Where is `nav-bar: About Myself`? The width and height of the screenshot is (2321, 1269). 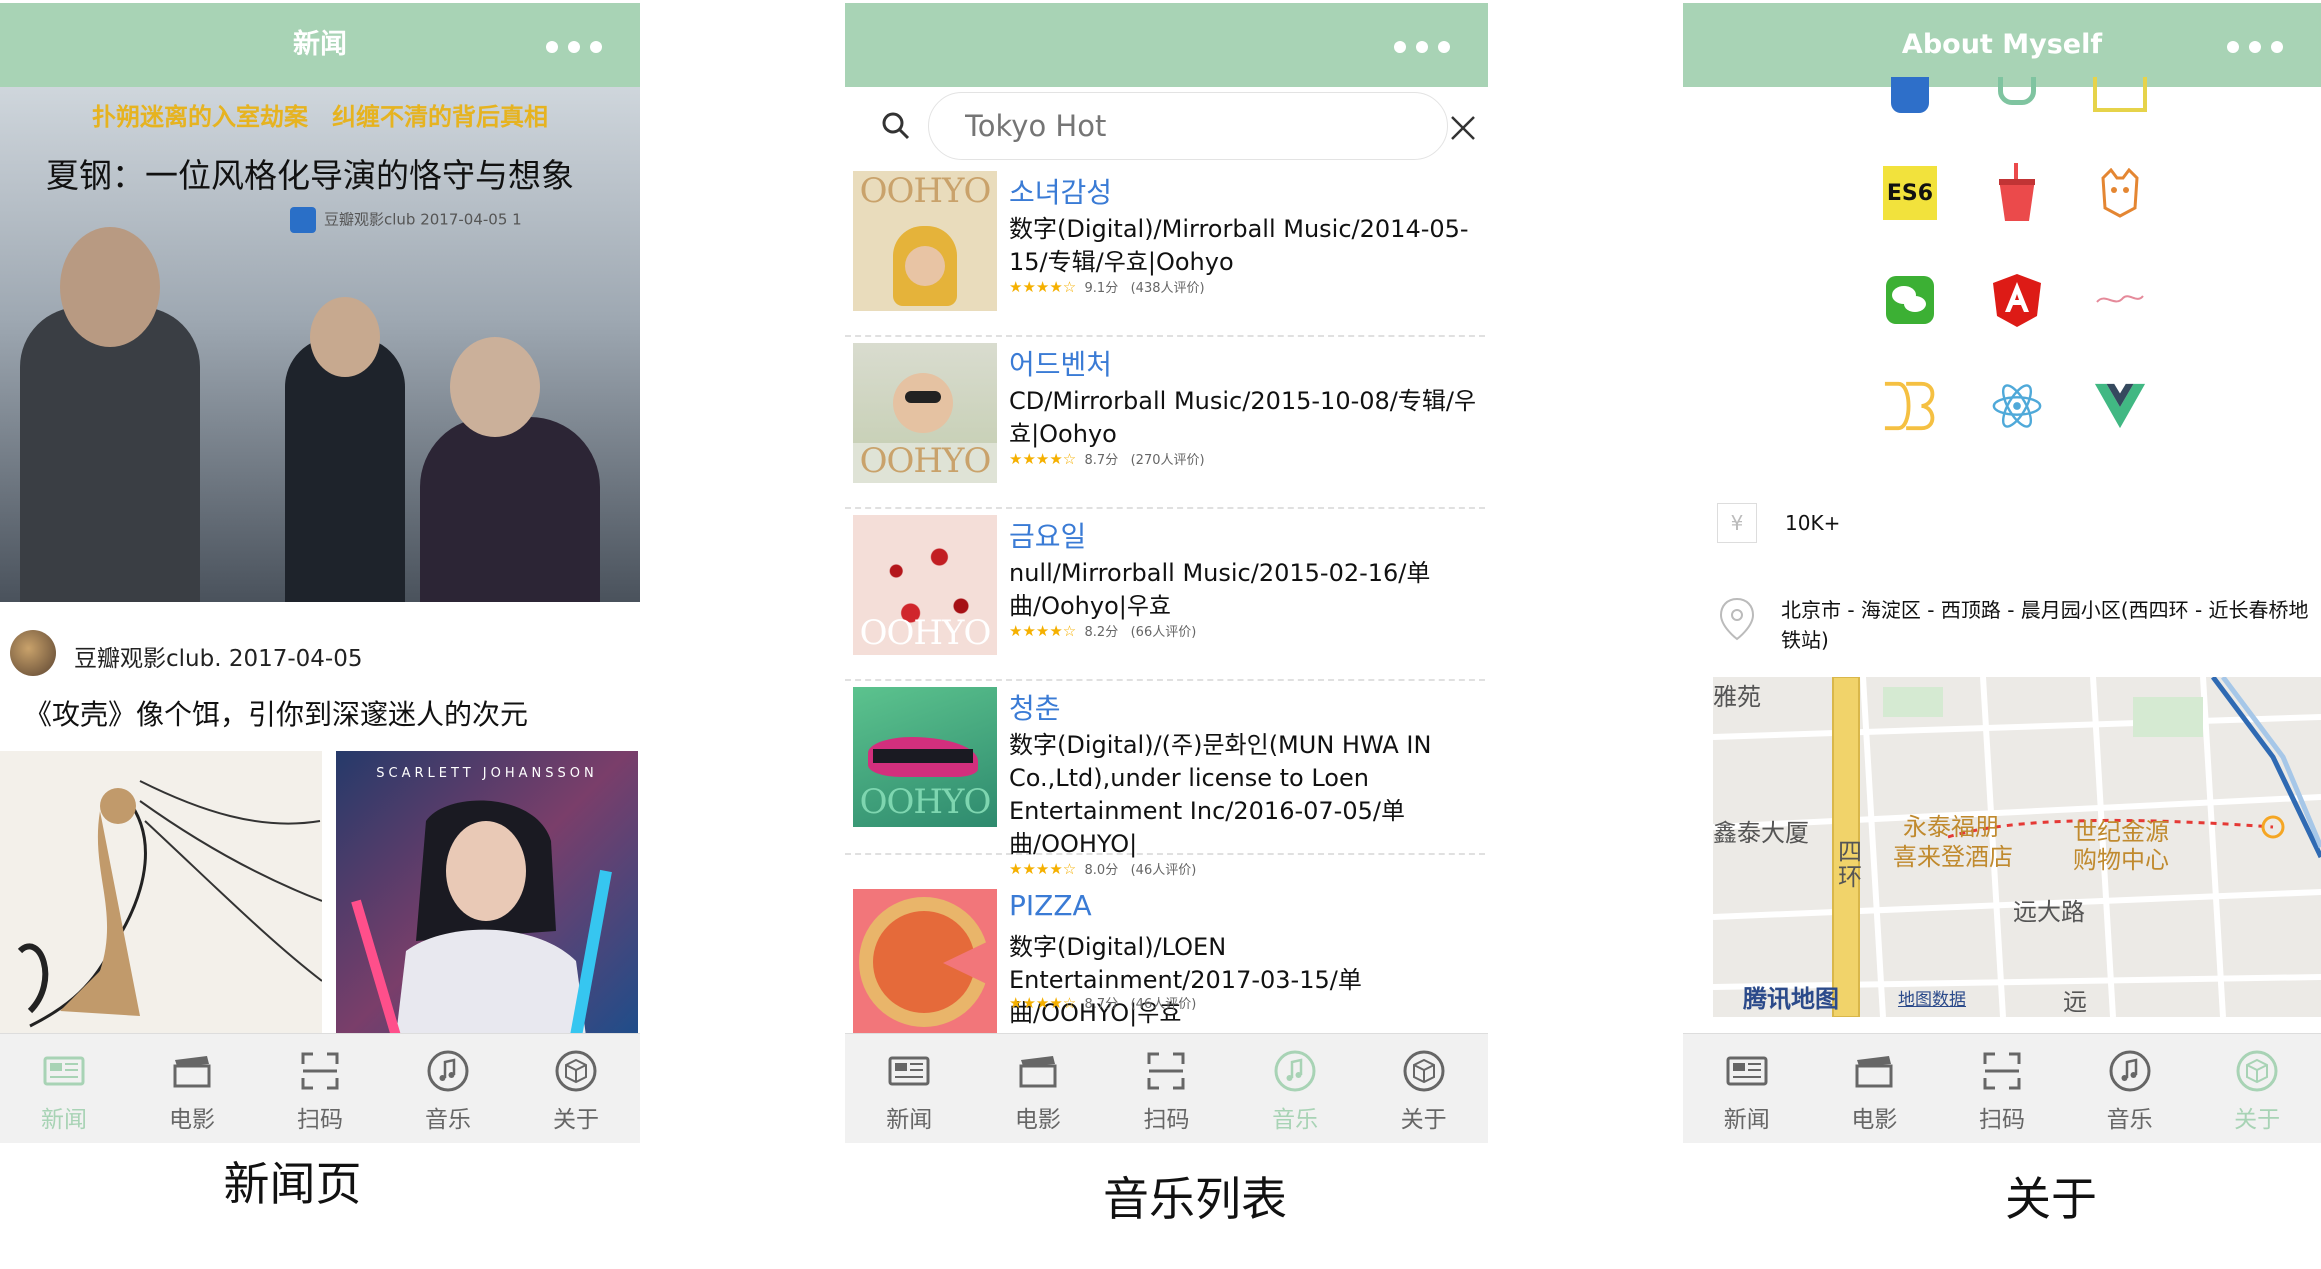
nav-bar: About Myself is located at coordinates (2002, 45).